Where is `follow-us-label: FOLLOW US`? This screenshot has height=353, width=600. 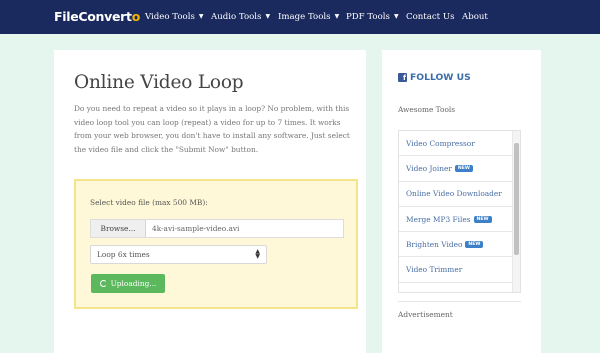
follow-us-label: FOLLOW US is located at coordinates (440, 77).